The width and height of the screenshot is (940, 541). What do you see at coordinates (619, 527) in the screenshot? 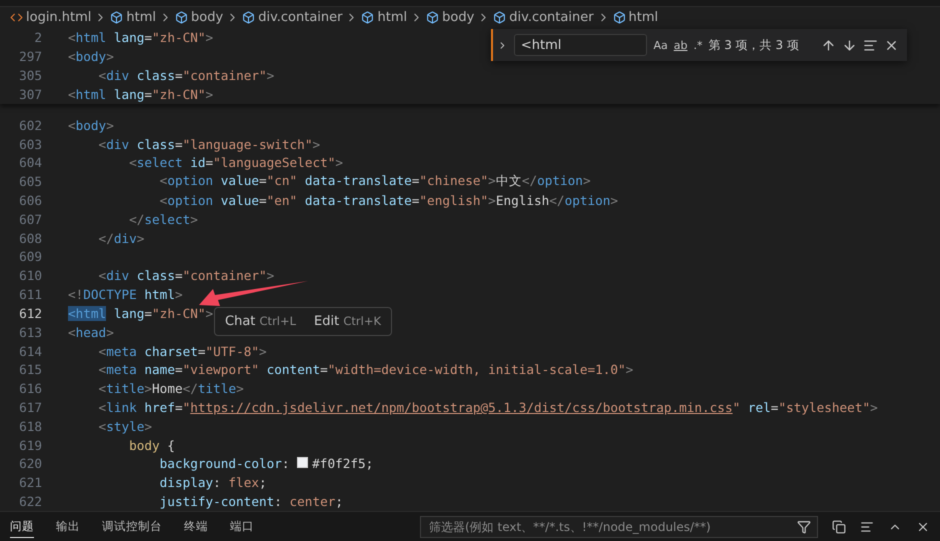
I see `filter-field: 筛选器(例如 text、**/*.ts、!**/node_modules/**)` at bounding box center [619, 527].